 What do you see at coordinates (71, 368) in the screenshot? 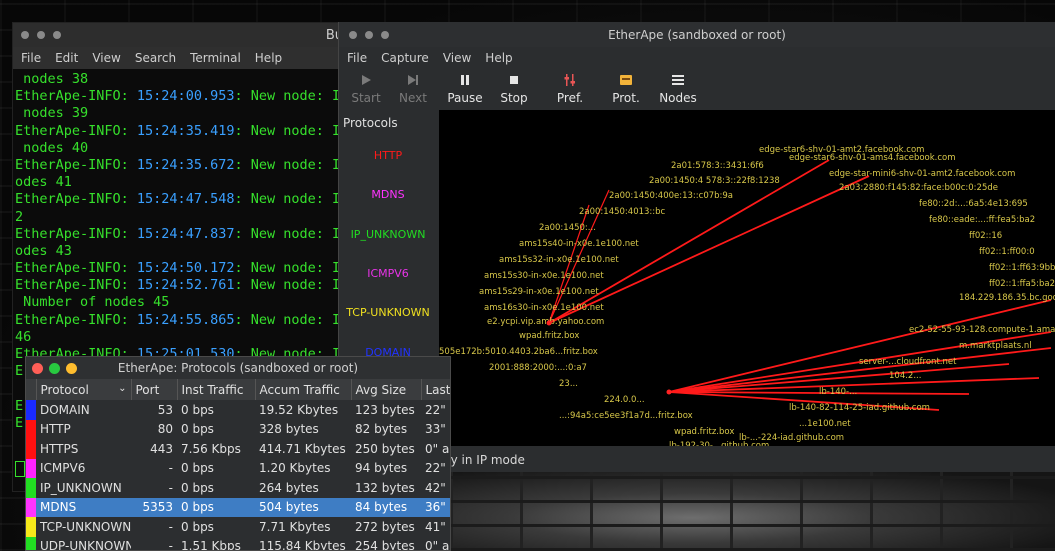
I see `minimize-icon` at bounding box center [71, 368].